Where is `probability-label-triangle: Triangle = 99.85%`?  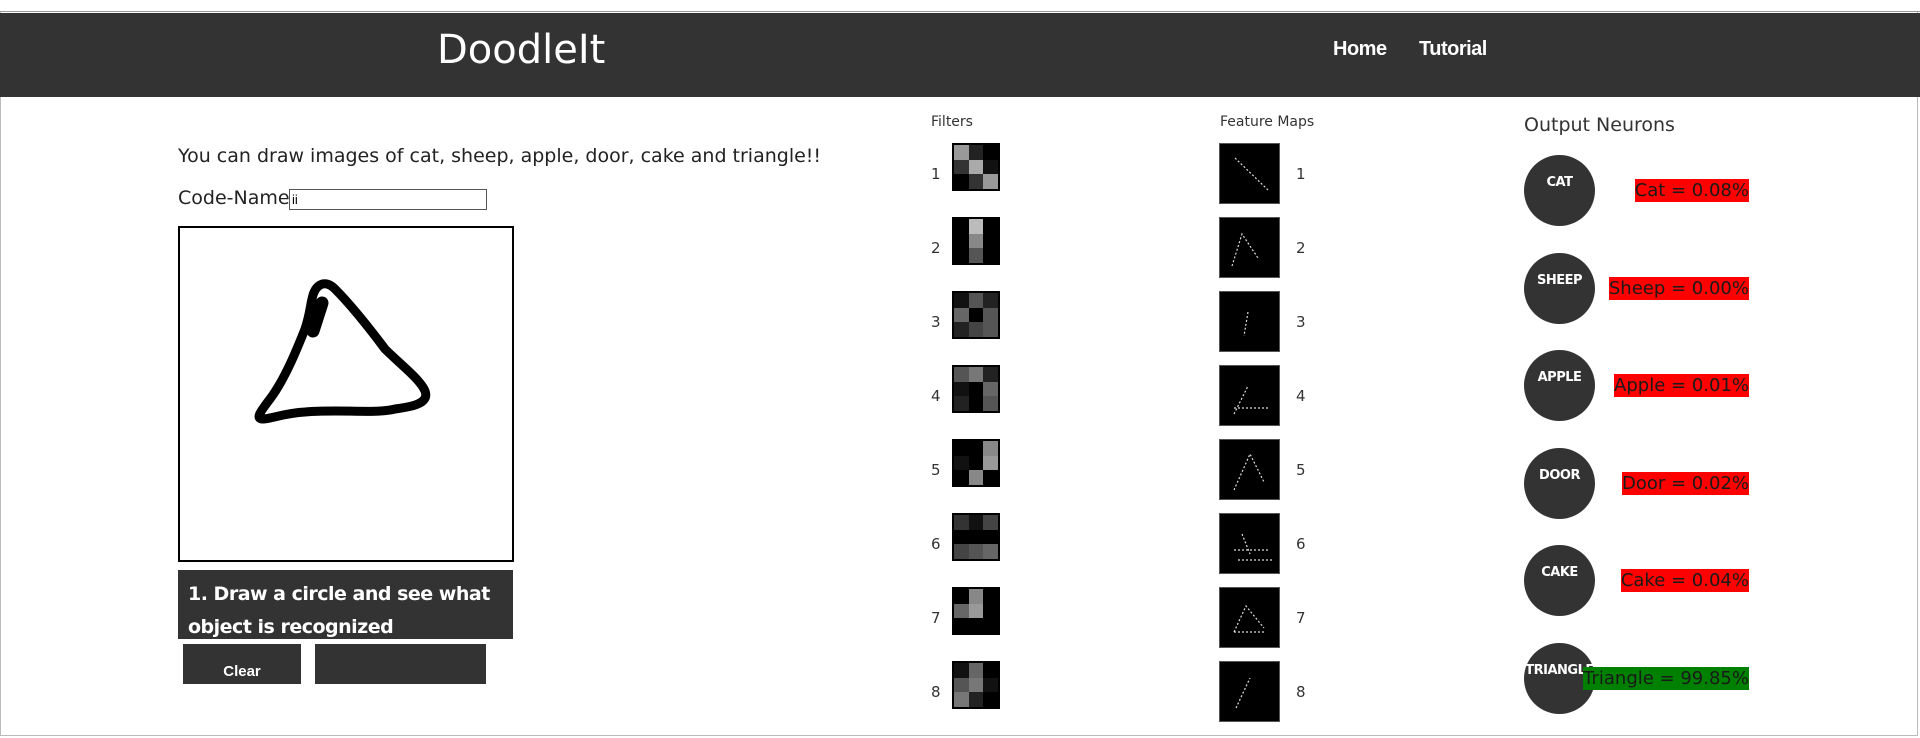 probability-label-triangle: Triangle = 99.85% is located at coordinates (1666, 678).